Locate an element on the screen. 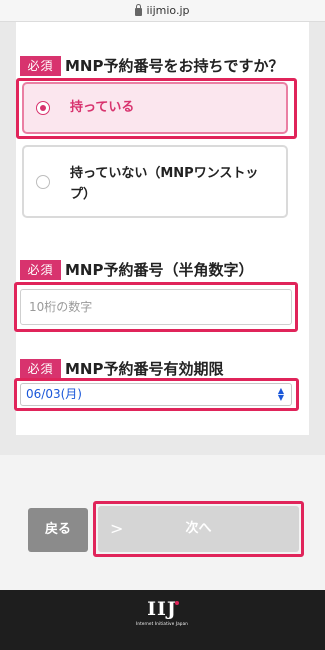 The width and height of the screenshot is (325, 650). logo-tagline: Internet Initiative Japan is located at coordinates (162, 623).